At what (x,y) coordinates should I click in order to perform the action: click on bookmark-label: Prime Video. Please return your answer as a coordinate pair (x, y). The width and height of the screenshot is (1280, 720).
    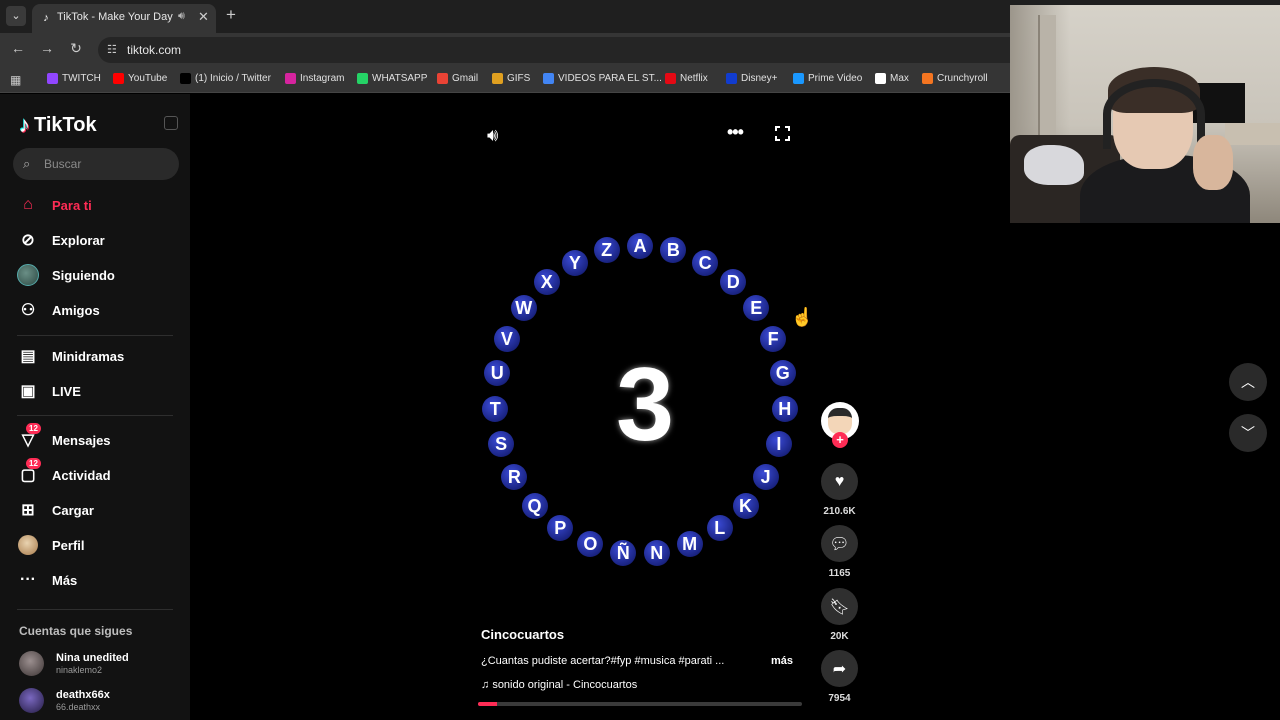
    Looking at the image, I should click on (835, 78).